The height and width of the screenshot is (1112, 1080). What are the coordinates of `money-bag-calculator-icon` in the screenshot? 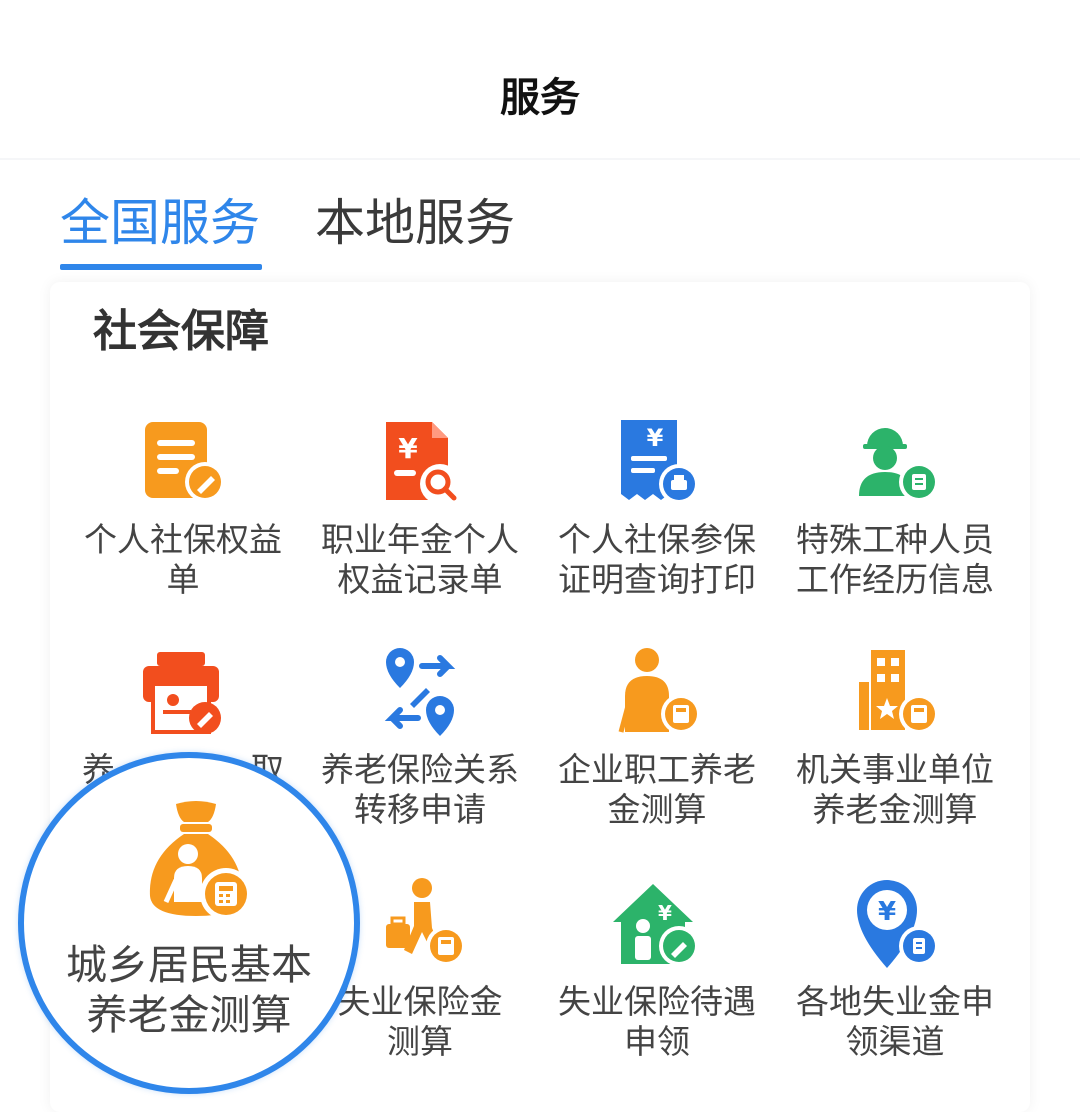 It's located at (200, 860).